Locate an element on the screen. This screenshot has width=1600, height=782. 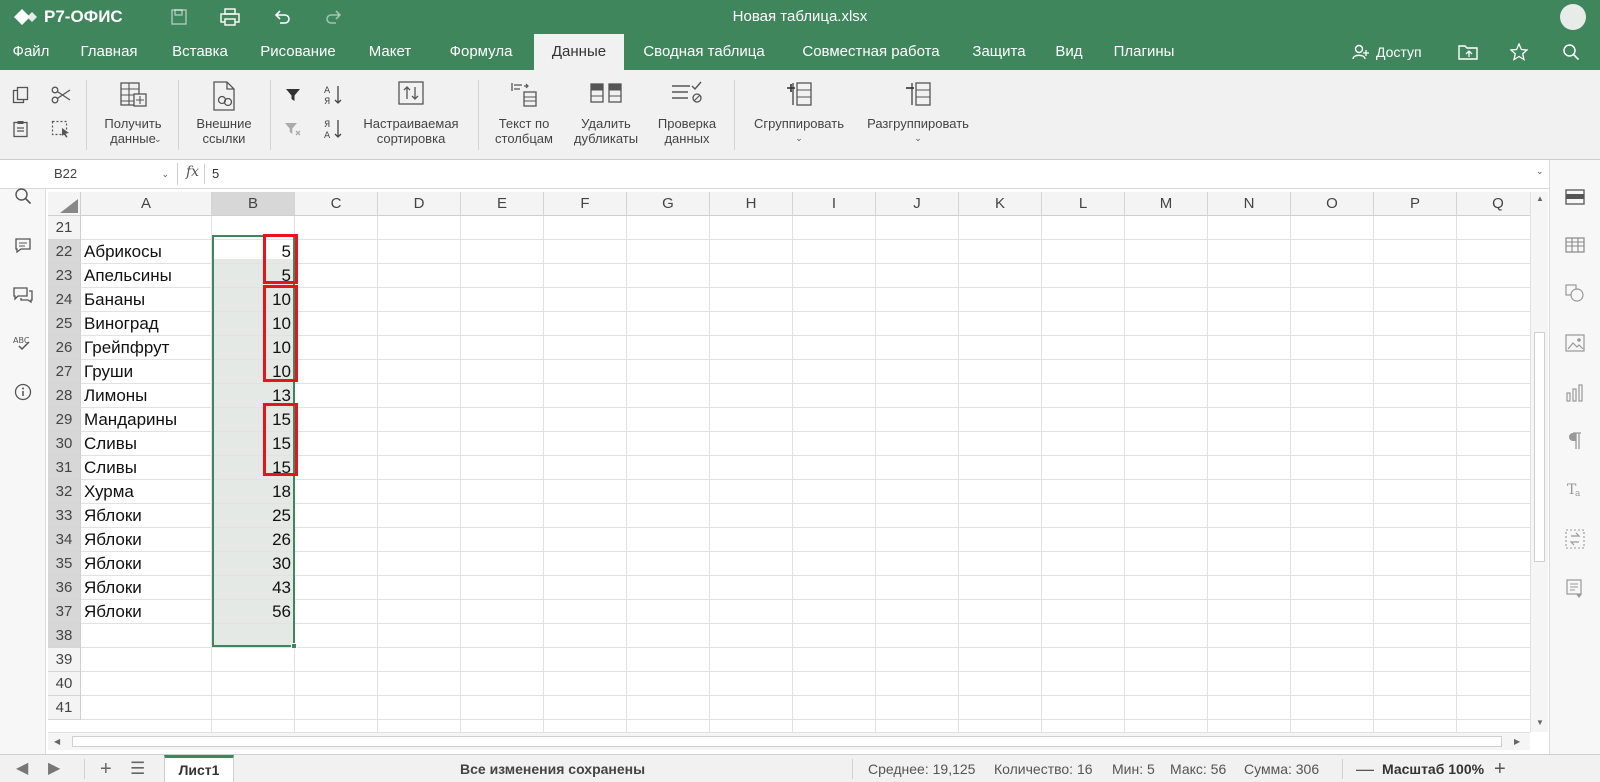
column-header-j: J is located at coordinates (917, 204).